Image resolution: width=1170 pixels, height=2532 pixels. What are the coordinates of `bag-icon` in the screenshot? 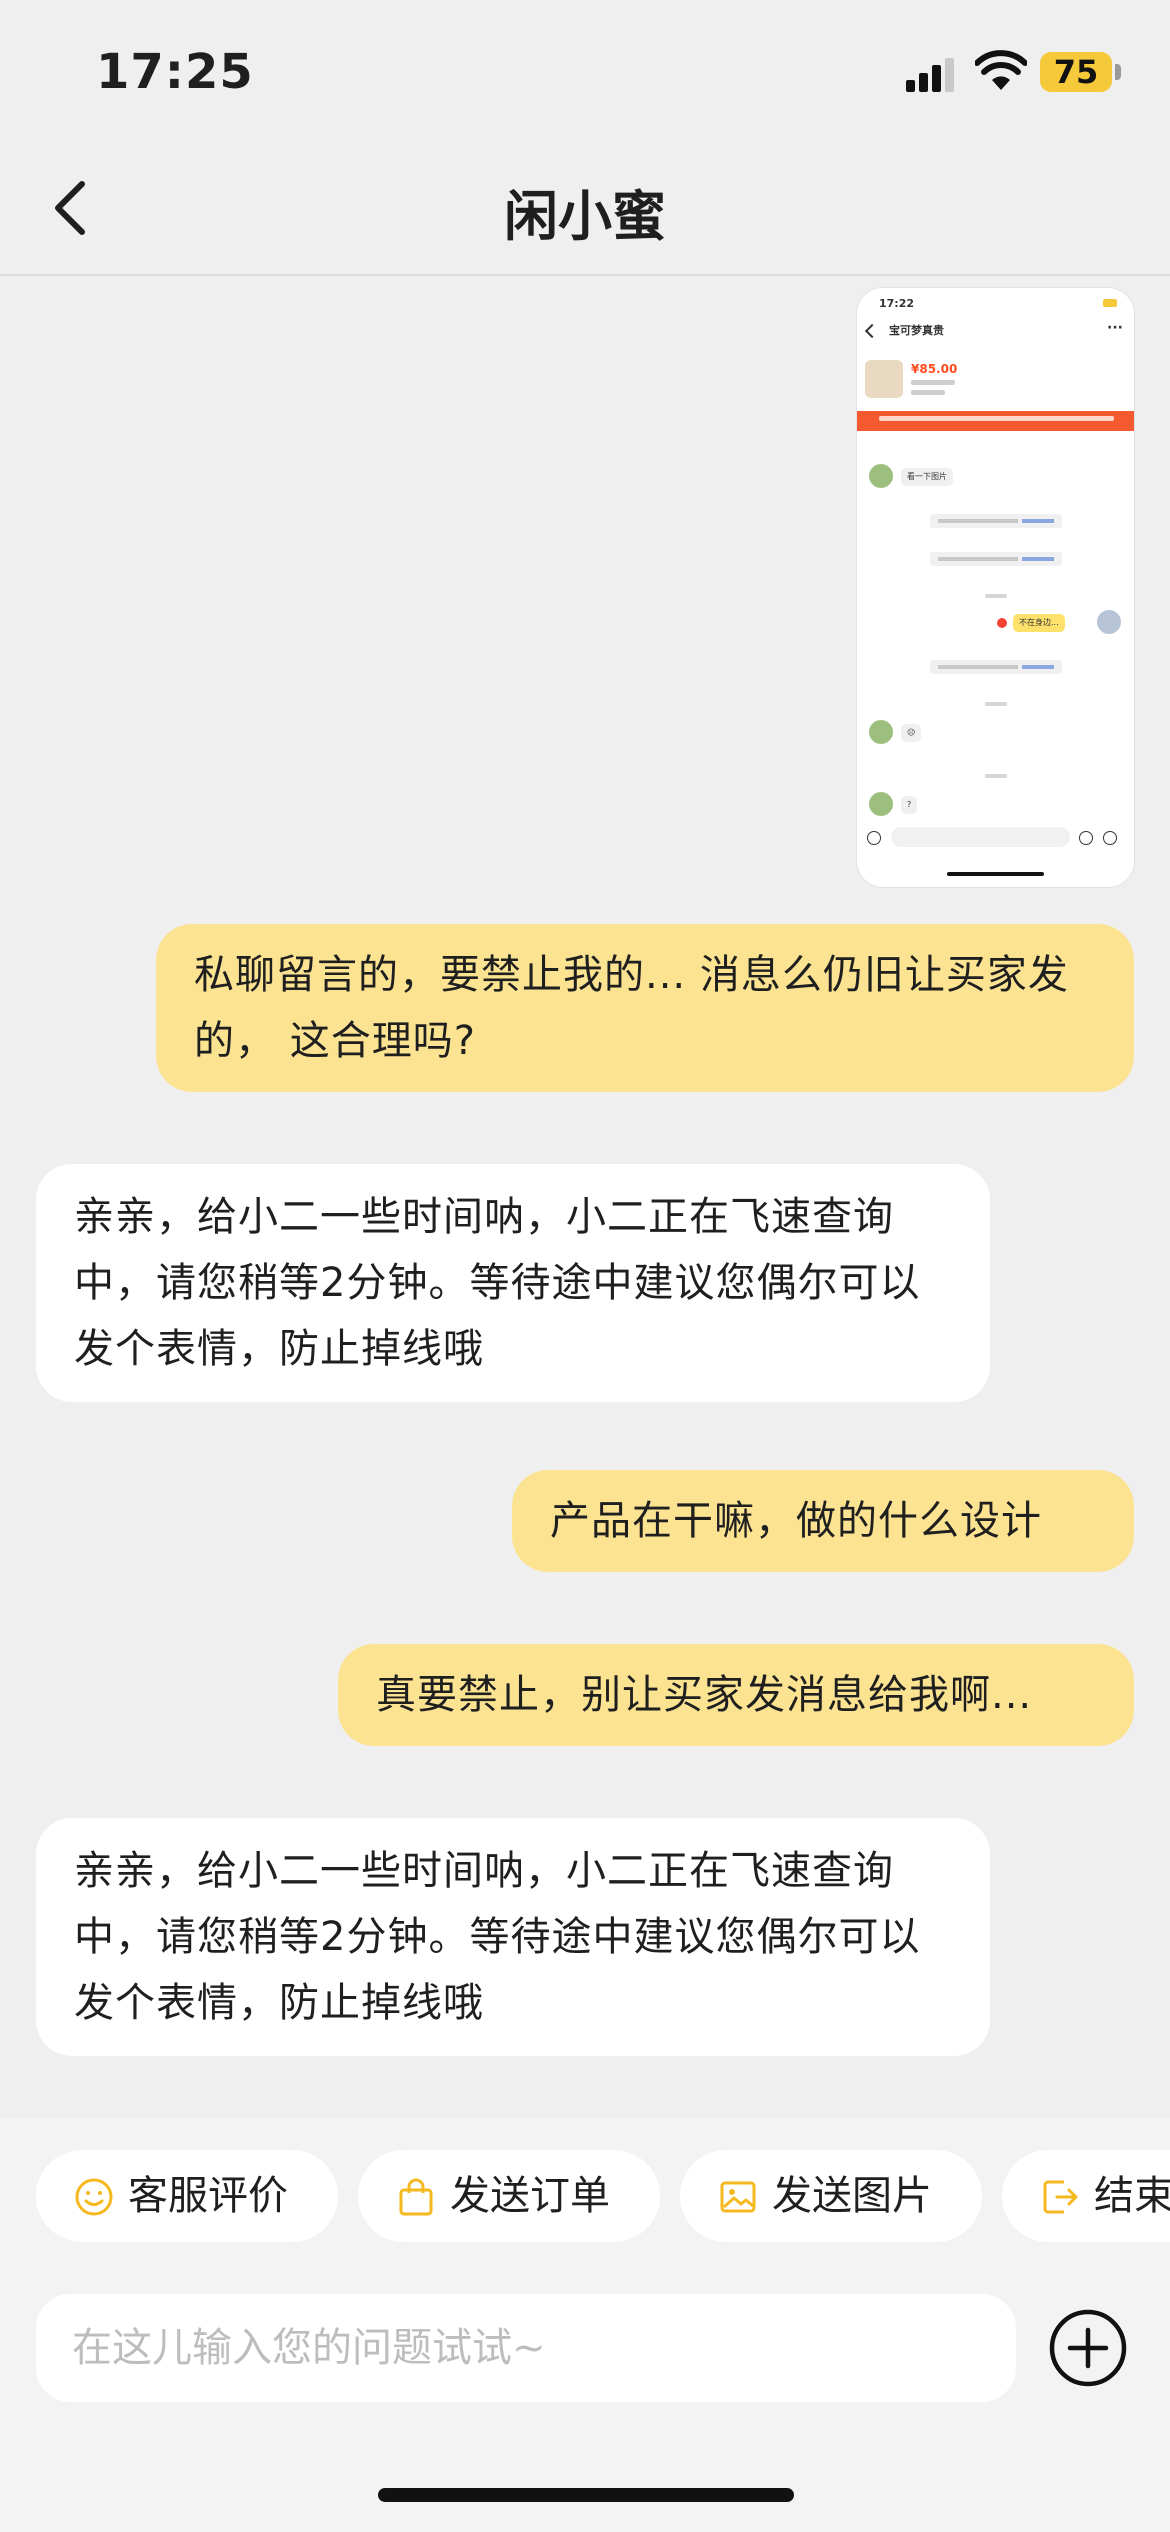 It's located at (416, 2197).